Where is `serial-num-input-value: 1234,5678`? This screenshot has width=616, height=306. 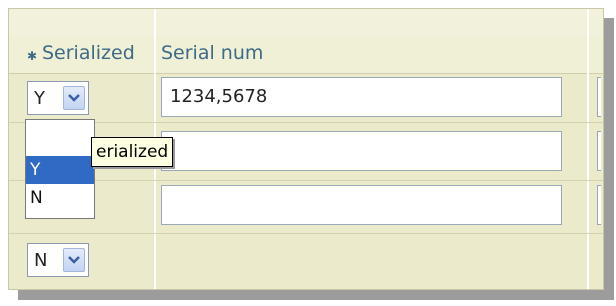 serial-num-input-value: 1234,5678 is located at coordinates (219, 96).